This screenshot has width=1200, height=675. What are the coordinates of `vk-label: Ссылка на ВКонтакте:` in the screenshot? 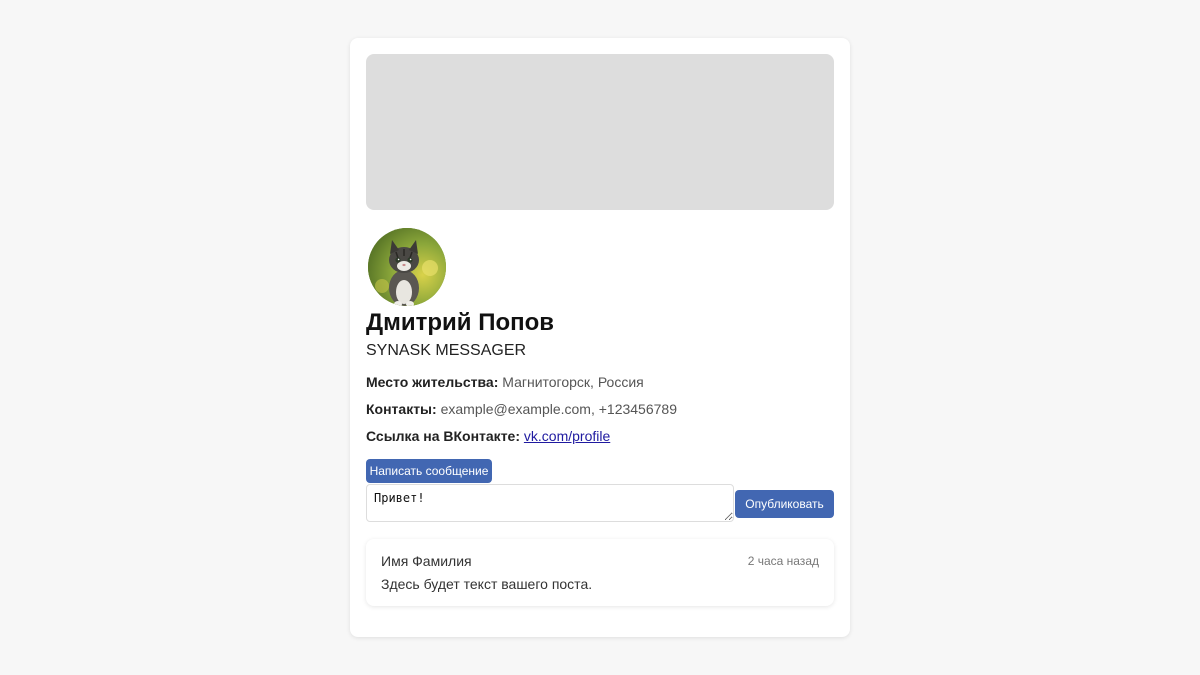 It's located at (443, 436).